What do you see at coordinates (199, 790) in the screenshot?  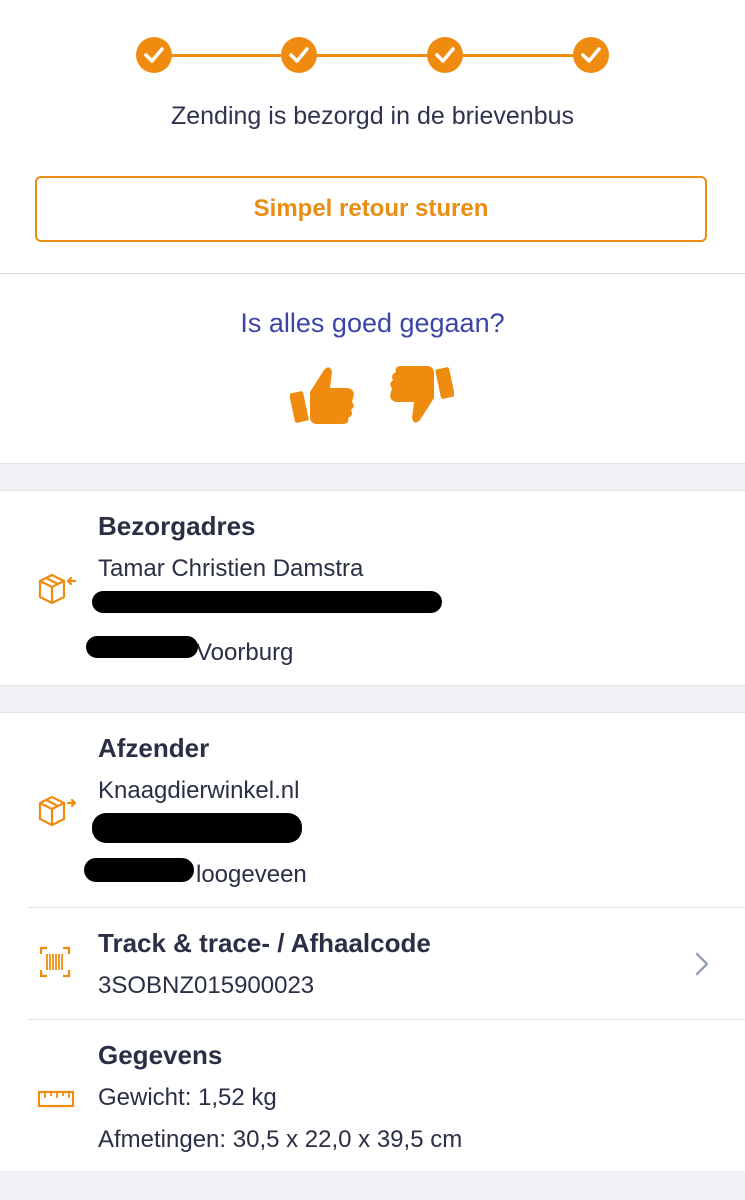 I see `sender-name: Knaagdierwinkel.nl` at bounding box center [199, 790].